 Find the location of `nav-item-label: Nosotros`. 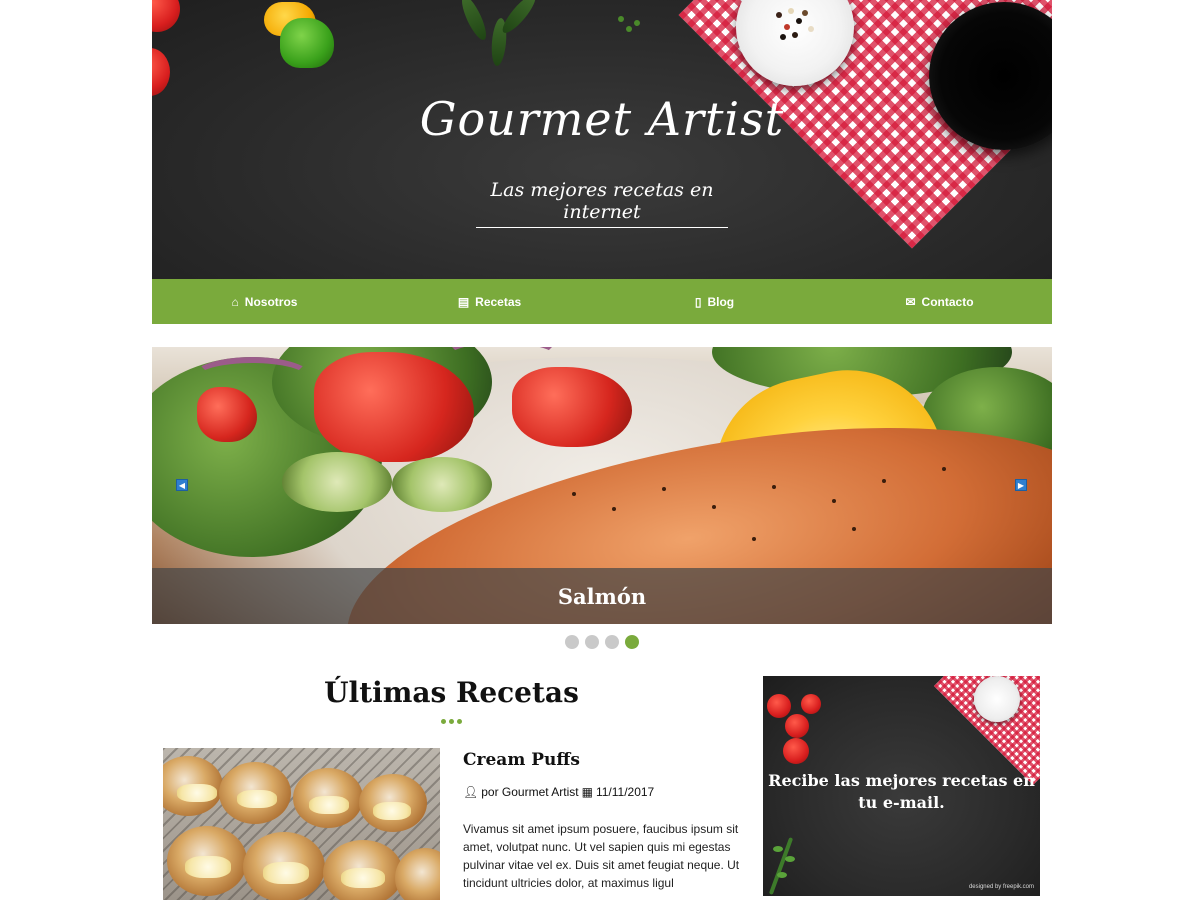

nav-item-label: Nosotros is located at coordinates (271, 301).